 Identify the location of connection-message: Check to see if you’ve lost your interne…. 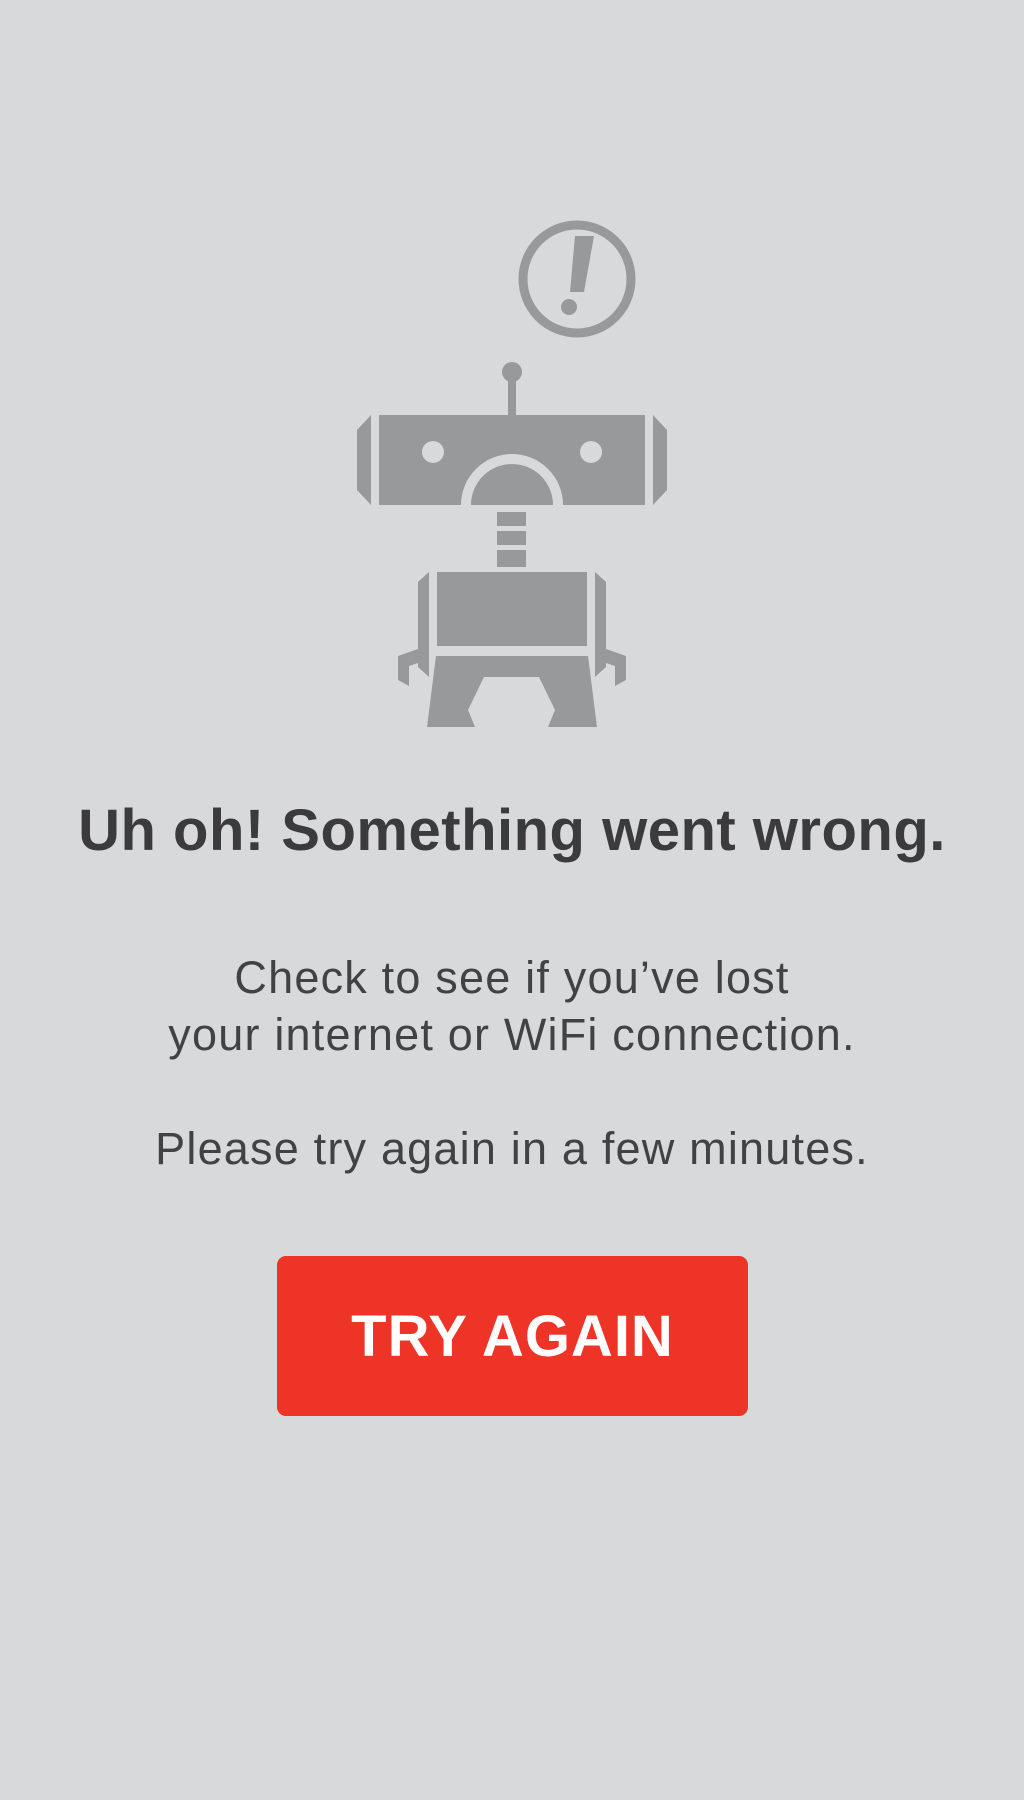
(512, 1006).